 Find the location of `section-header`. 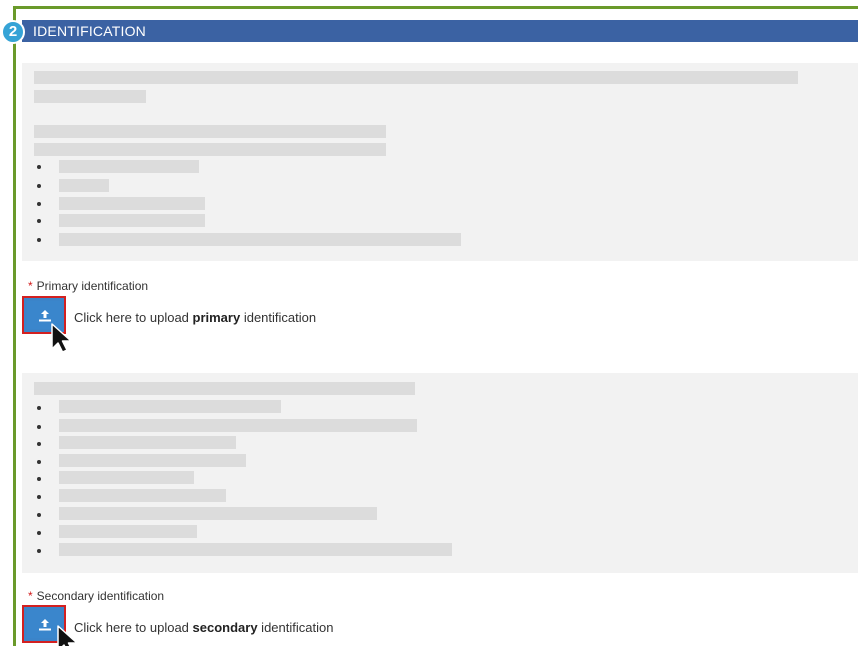

section-header is located at coordinates (440, 31).